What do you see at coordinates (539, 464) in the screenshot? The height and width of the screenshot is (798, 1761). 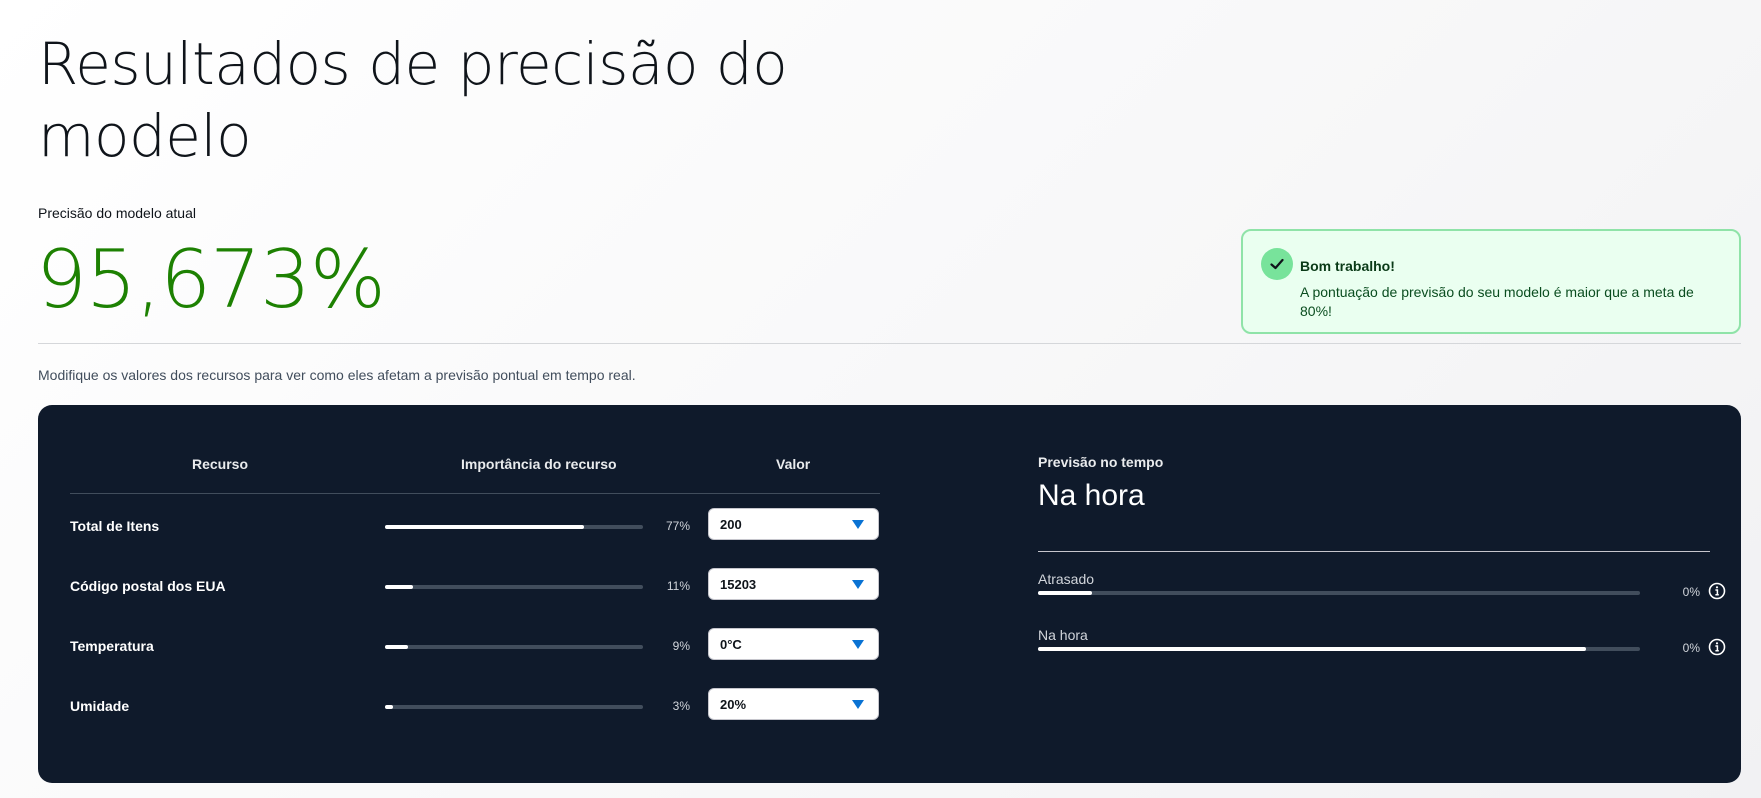 I see `header-importance: Importância do recurso` at bounding box center [539, 464].